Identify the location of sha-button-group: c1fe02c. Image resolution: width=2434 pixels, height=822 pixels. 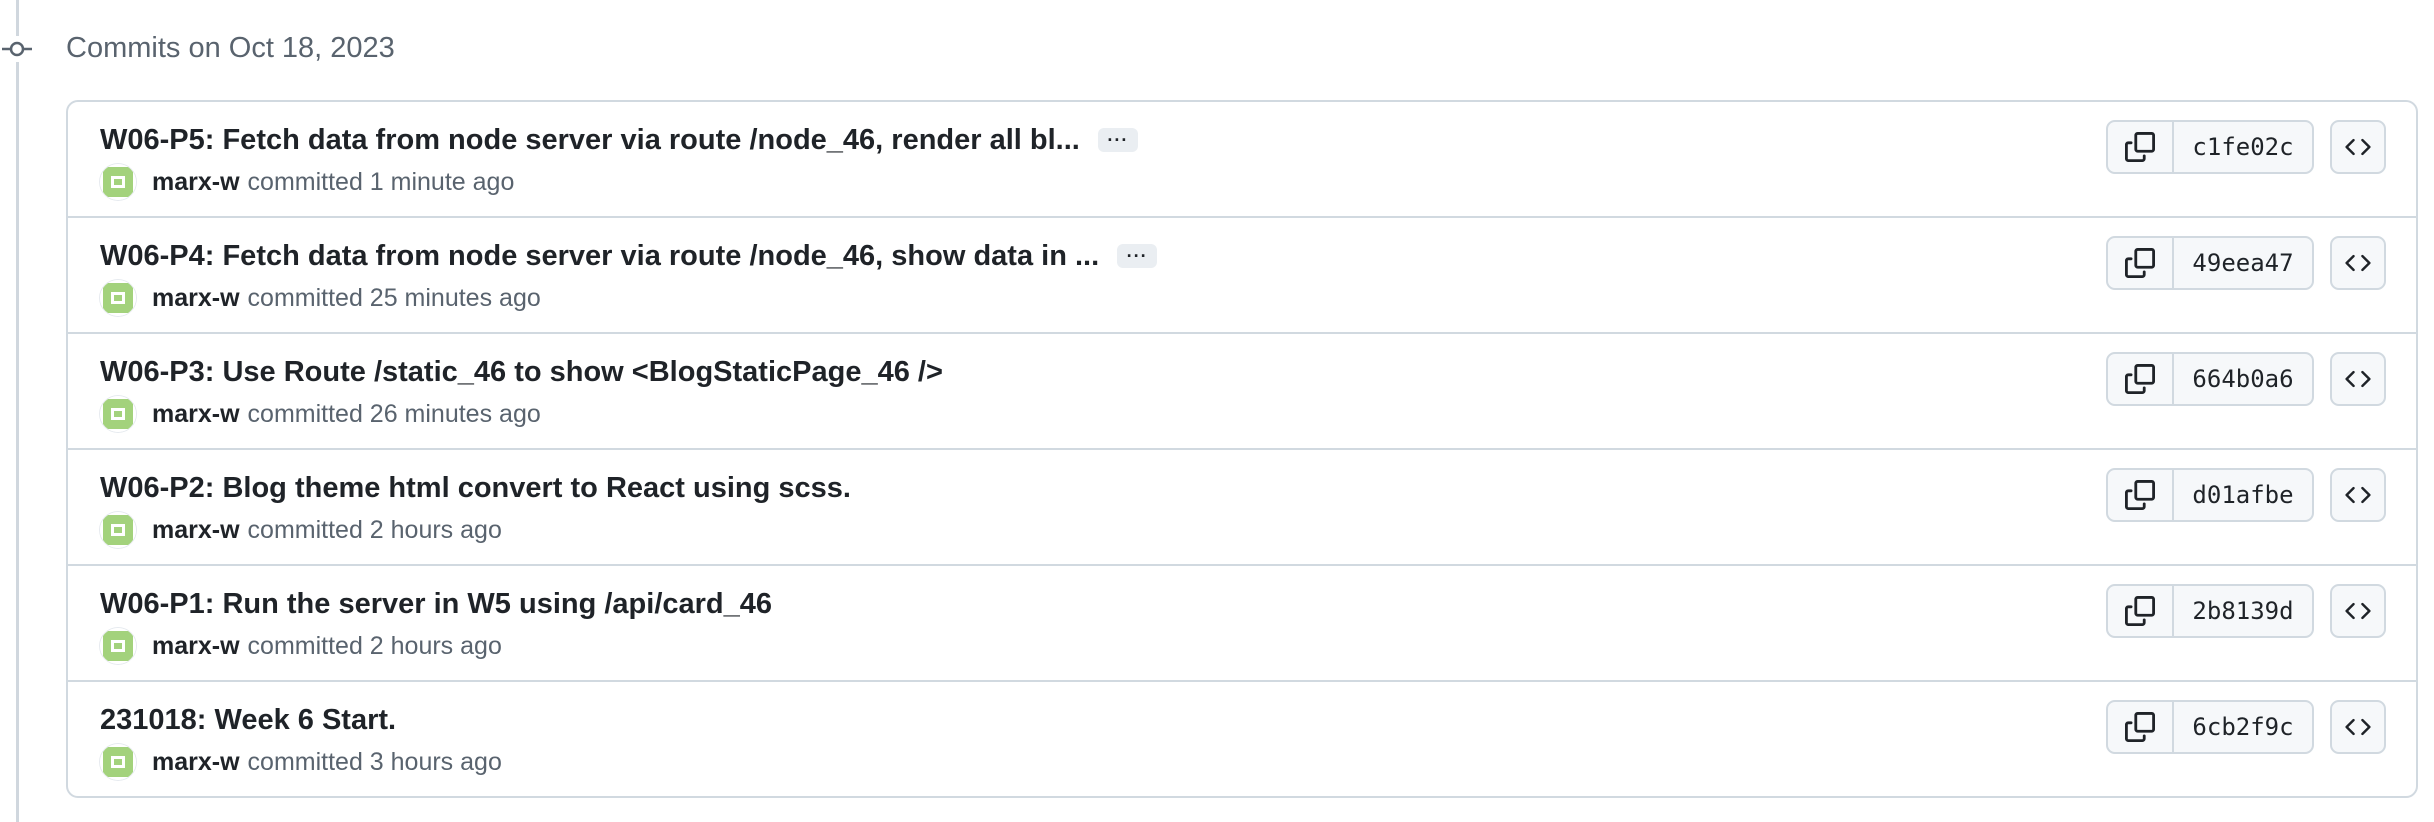
(2210, 147).